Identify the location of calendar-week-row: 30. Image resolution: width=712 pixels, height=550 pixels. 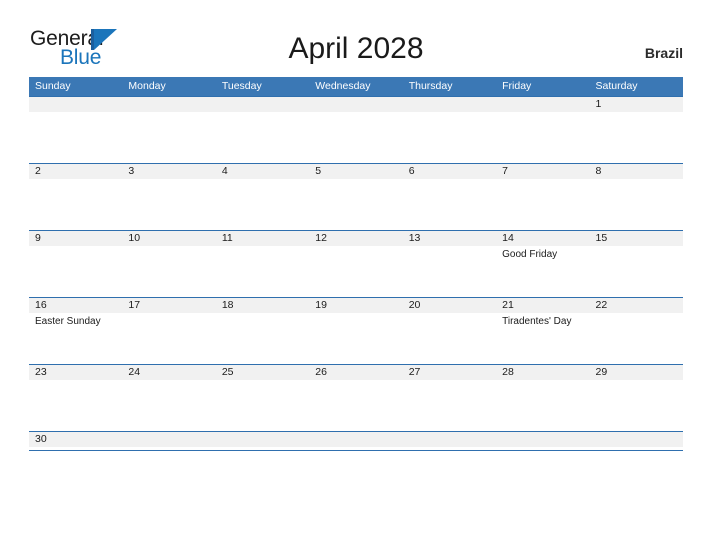
(356, 440).